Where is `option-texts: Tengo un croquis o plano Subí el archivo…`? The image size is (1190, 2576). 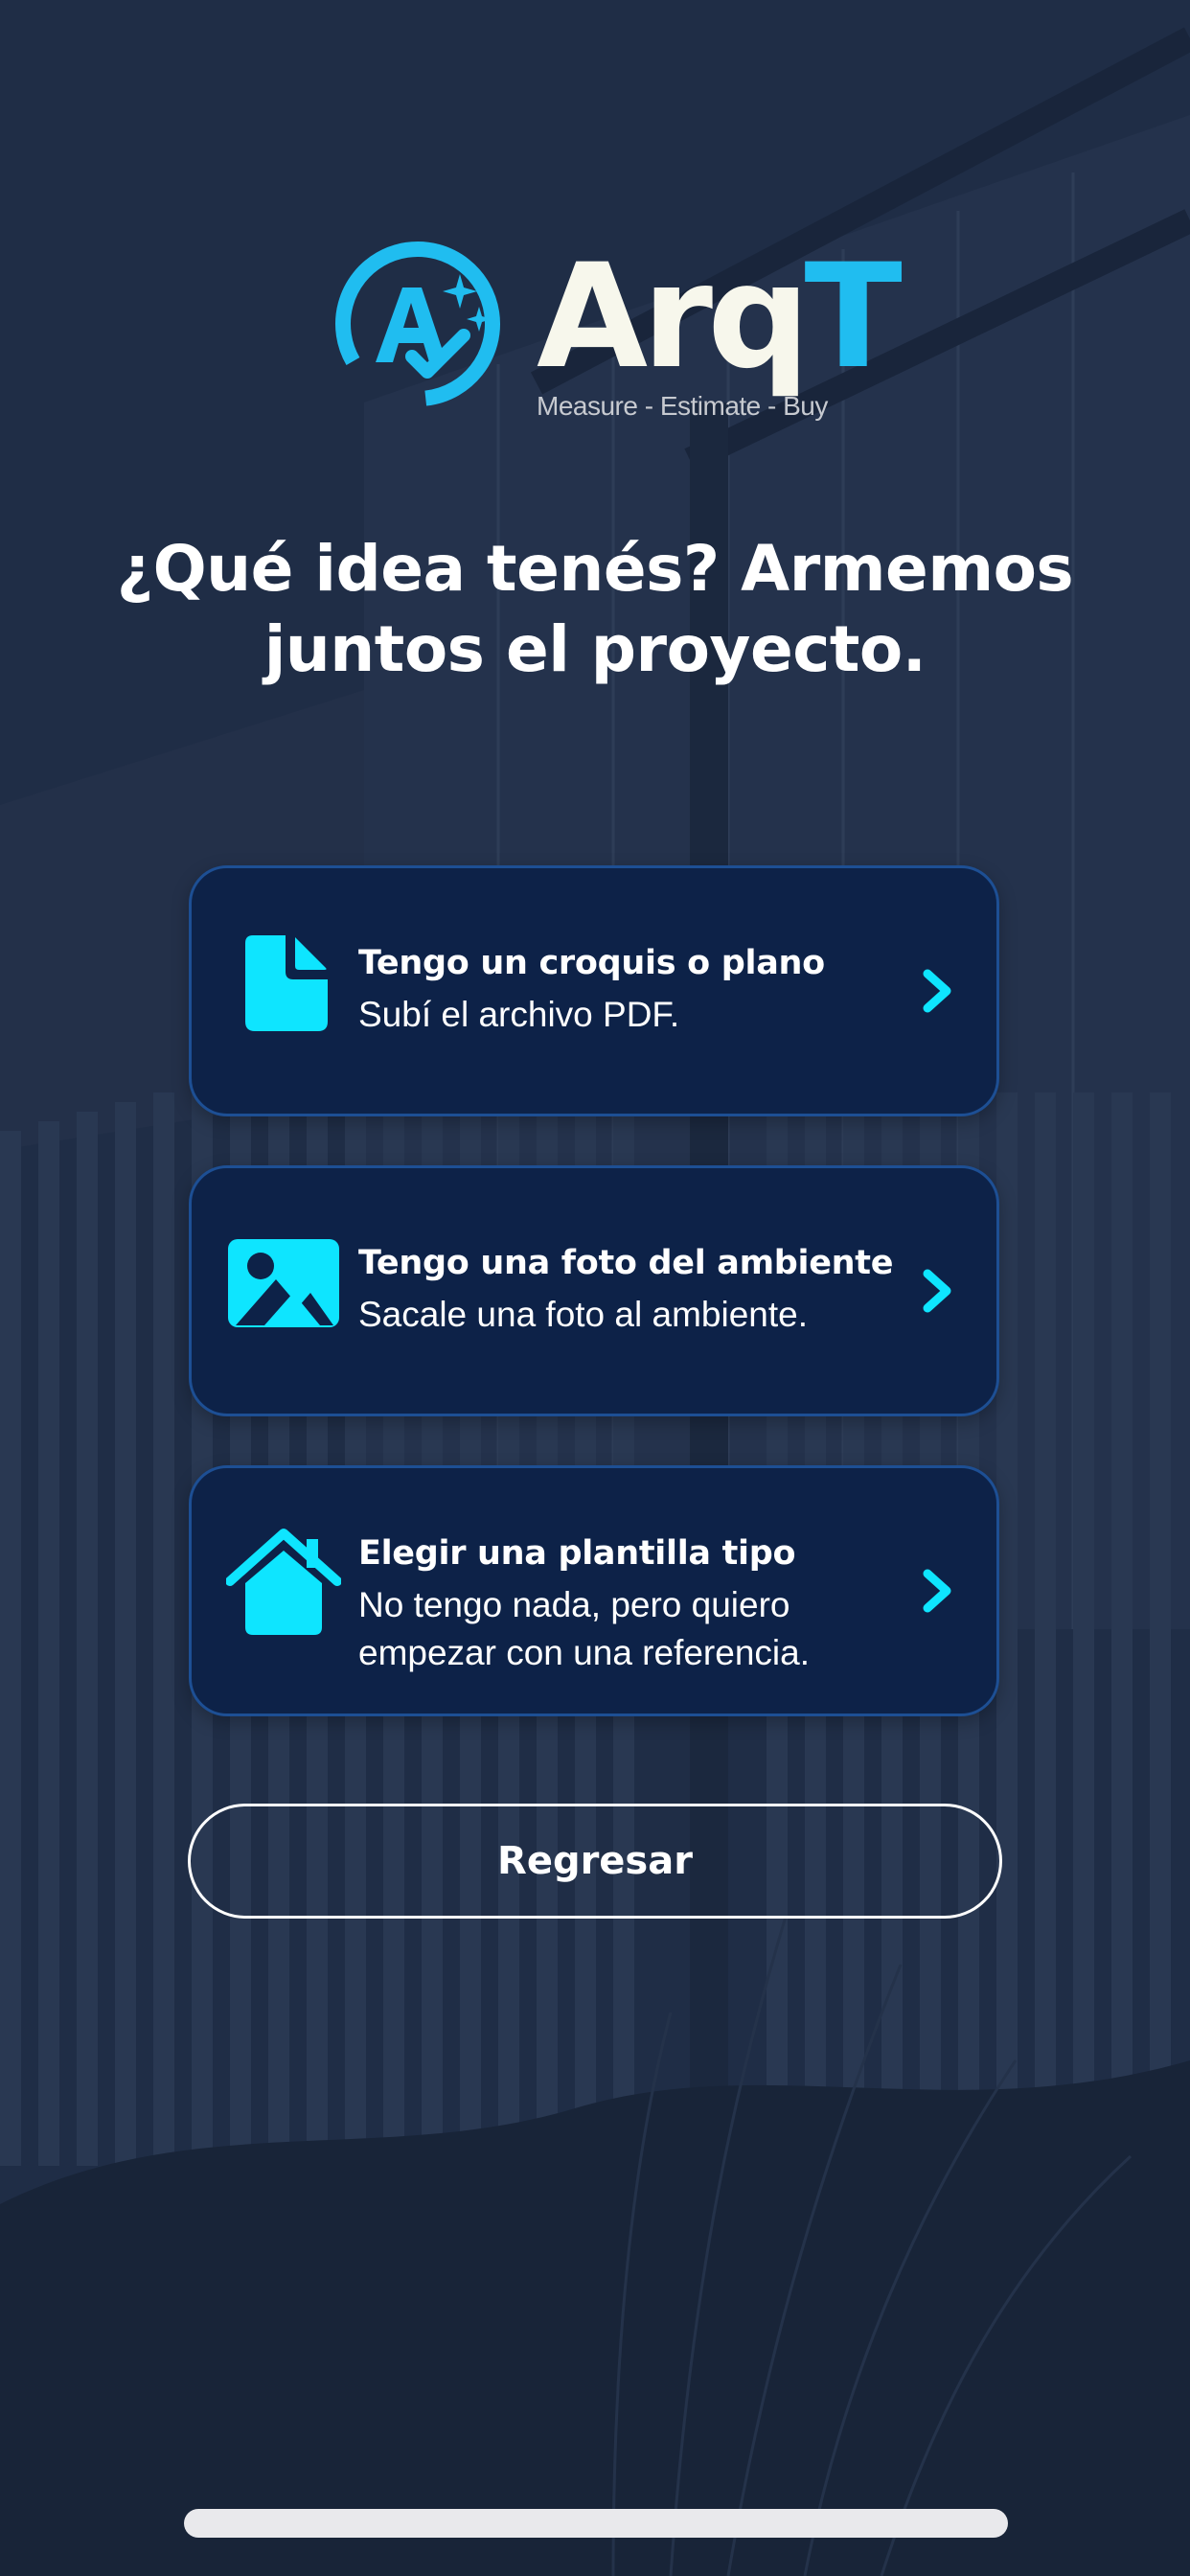 option-texts: Tengo un croquis o plano Subí el archivo… is located at coordinates (626, 990).